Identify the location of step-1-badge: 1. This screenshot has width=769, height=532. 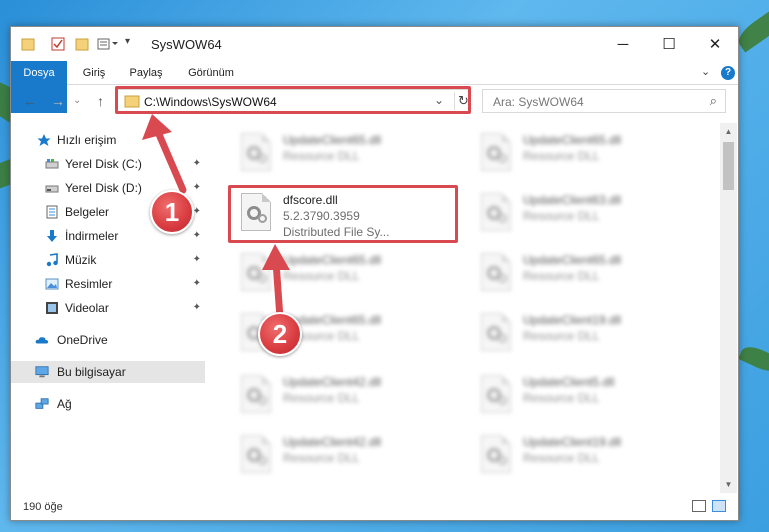
(172, 212).